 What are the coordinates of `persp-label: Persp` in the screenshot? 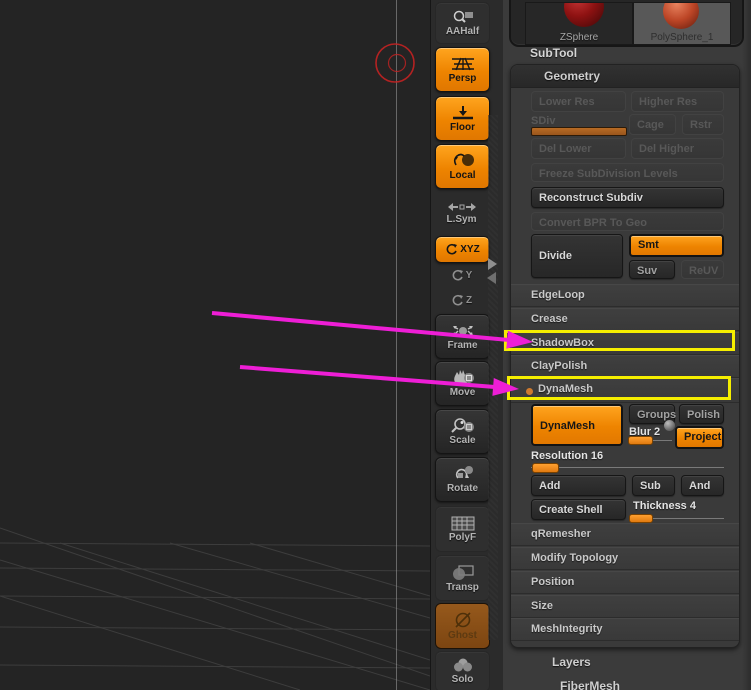 It's located at (462, 78).